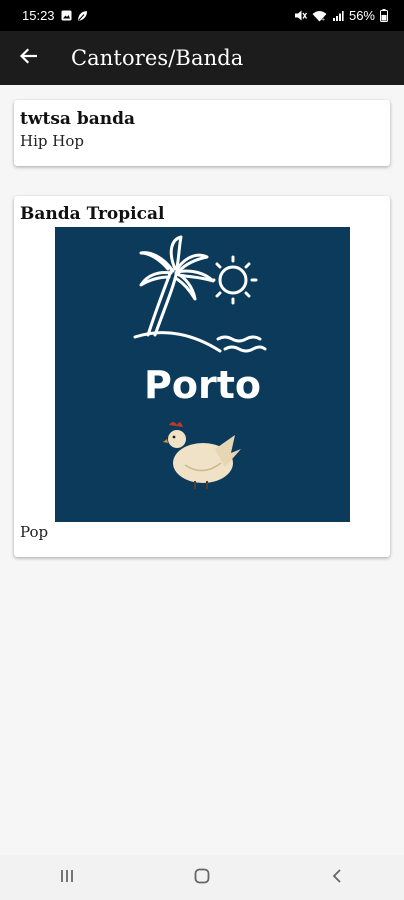 The image size is (404, 900). I want to click on back-icon, so click(337, 878).